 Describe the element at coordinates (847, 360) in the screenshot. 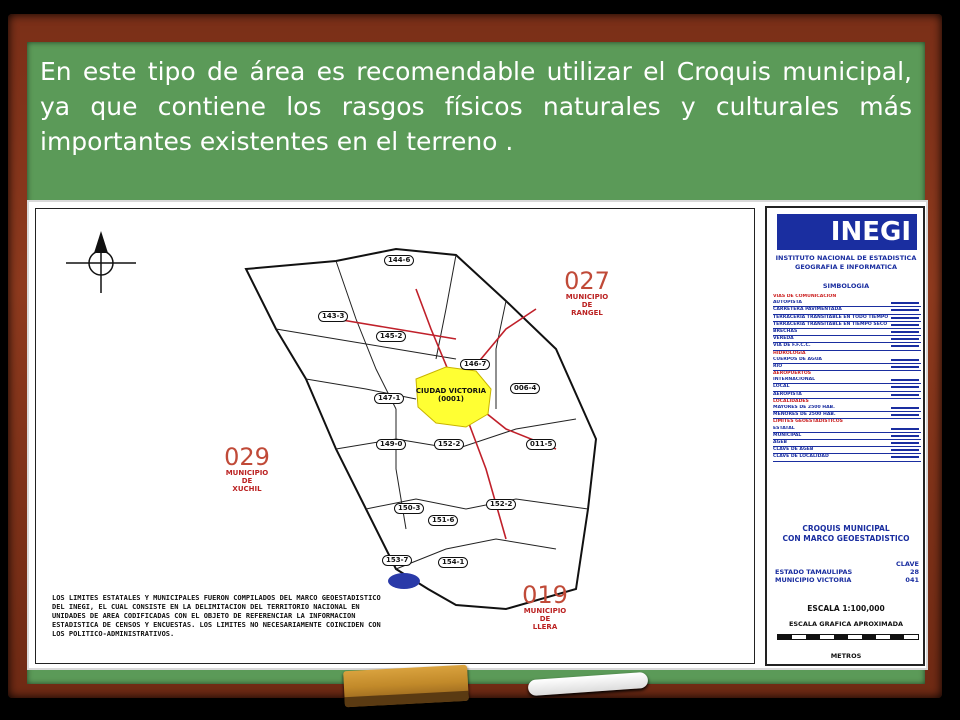

I see `legend-row: CUERPOS DE AGUA` at that location.